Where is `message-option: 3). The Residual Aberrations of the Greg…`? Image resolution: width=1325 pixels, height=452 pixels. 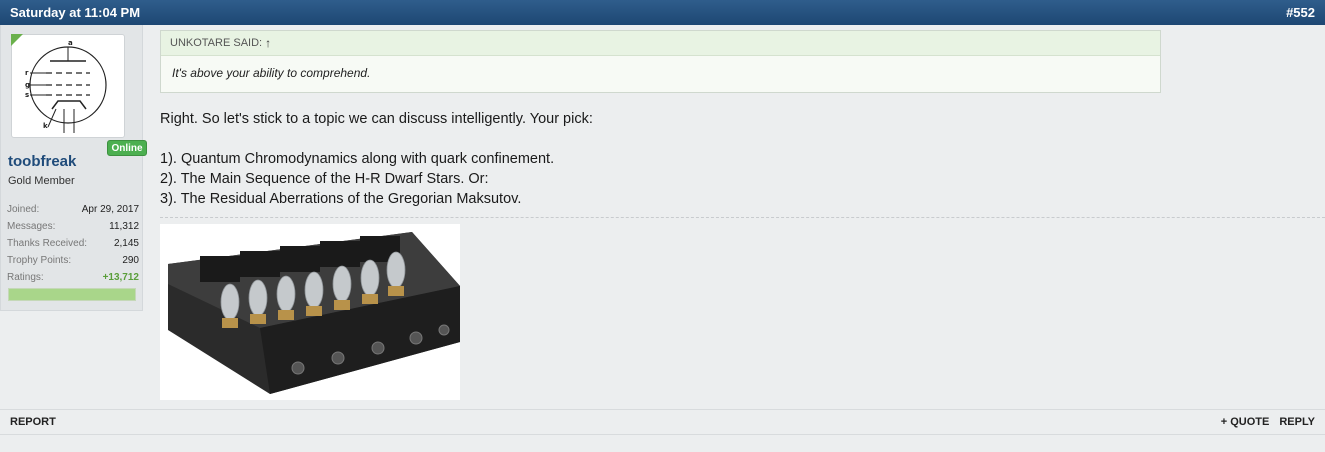 message-option: 3). The Residual Aberrations of the Greg… is located at coordinates (341, 199).